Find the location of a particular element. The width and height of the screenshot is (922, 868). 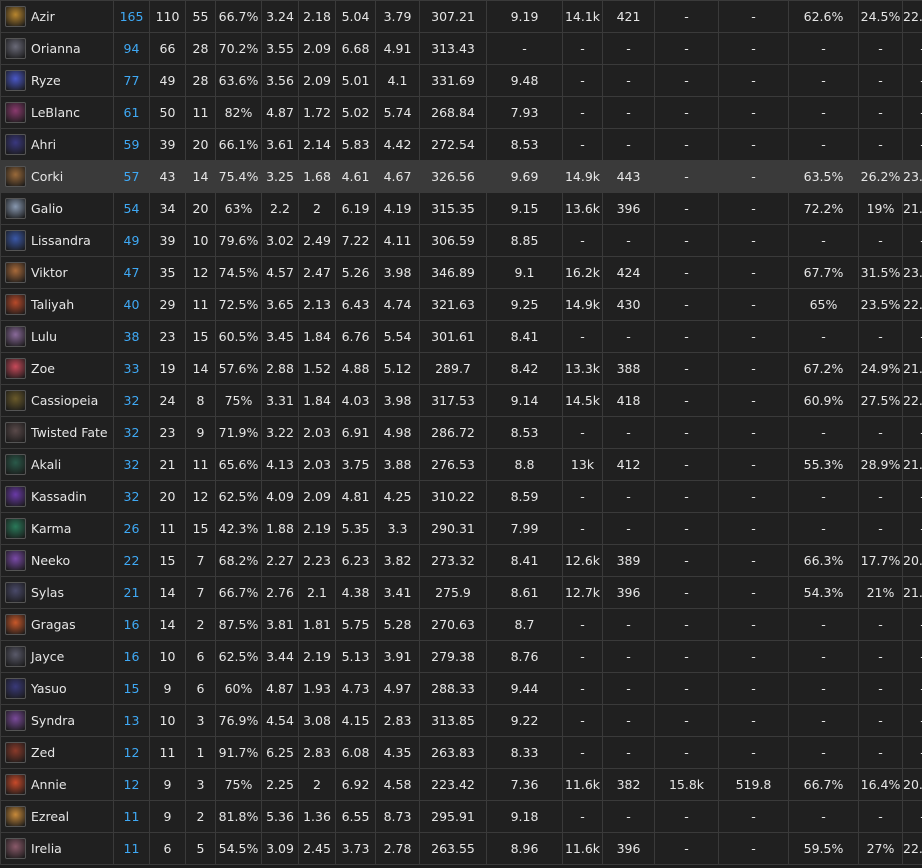

syndra-icon is located at coordinates (15, 720).